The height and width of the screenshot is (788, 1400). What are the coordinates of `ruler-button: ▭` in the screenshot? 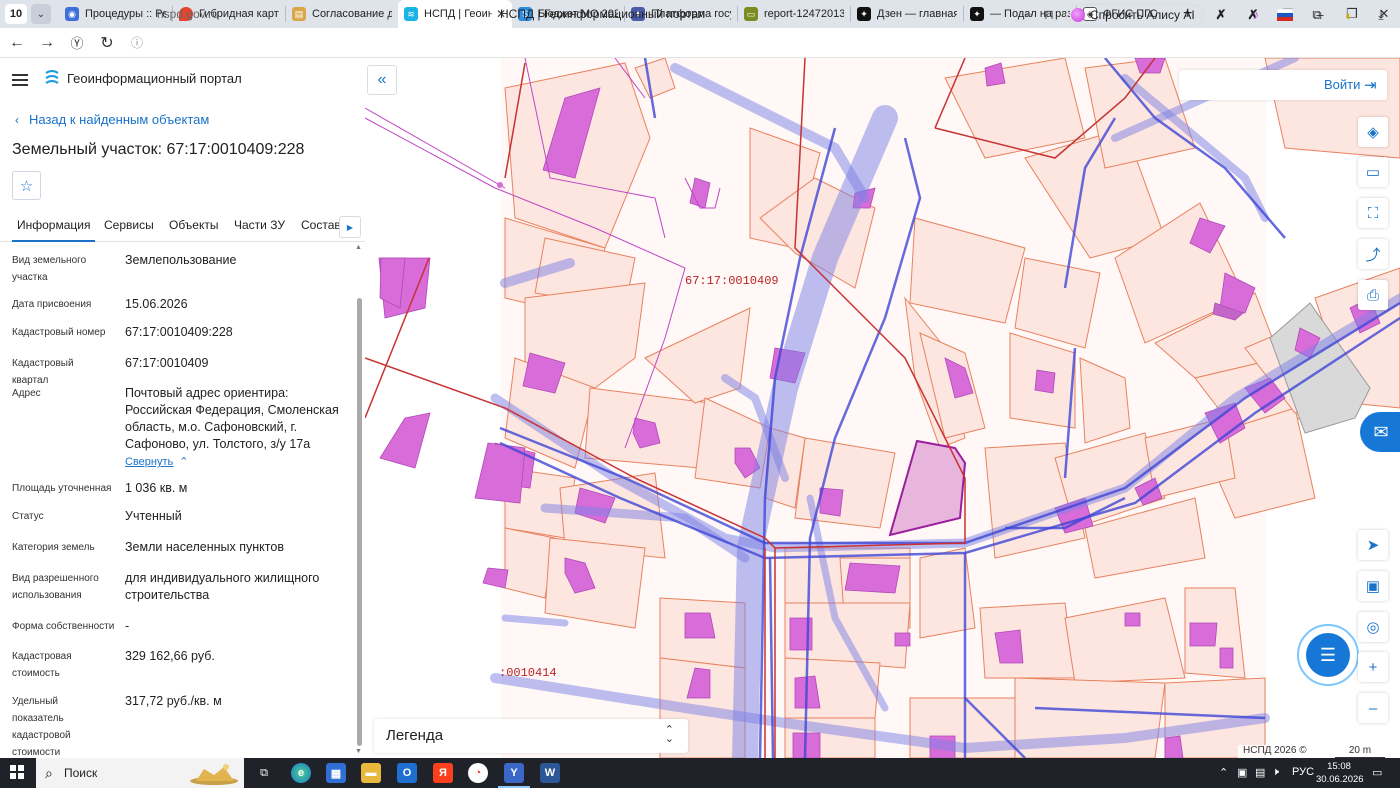 It's located at (1373, 172).